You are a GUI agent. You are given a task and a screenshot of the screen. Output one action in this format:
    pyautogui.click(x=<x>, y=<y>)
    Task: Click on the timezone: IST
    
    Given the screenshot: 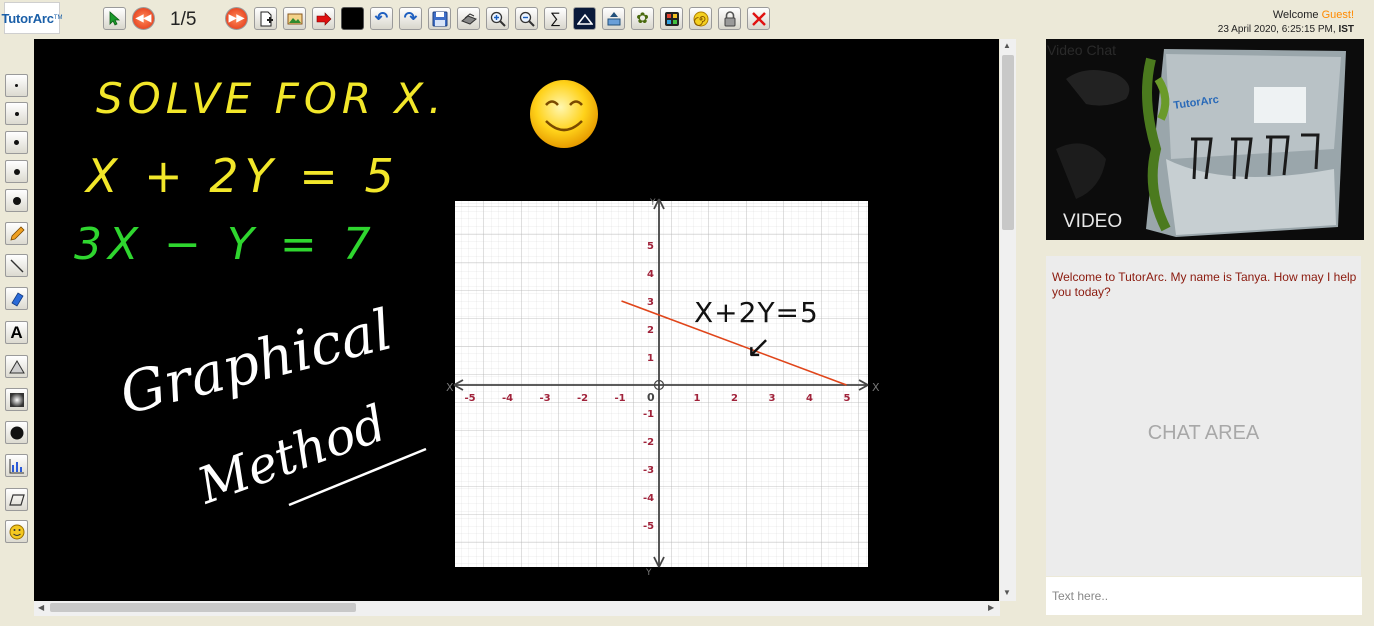 What is the action you would take?
    pyautogui.click(x=1346, y=29)
    